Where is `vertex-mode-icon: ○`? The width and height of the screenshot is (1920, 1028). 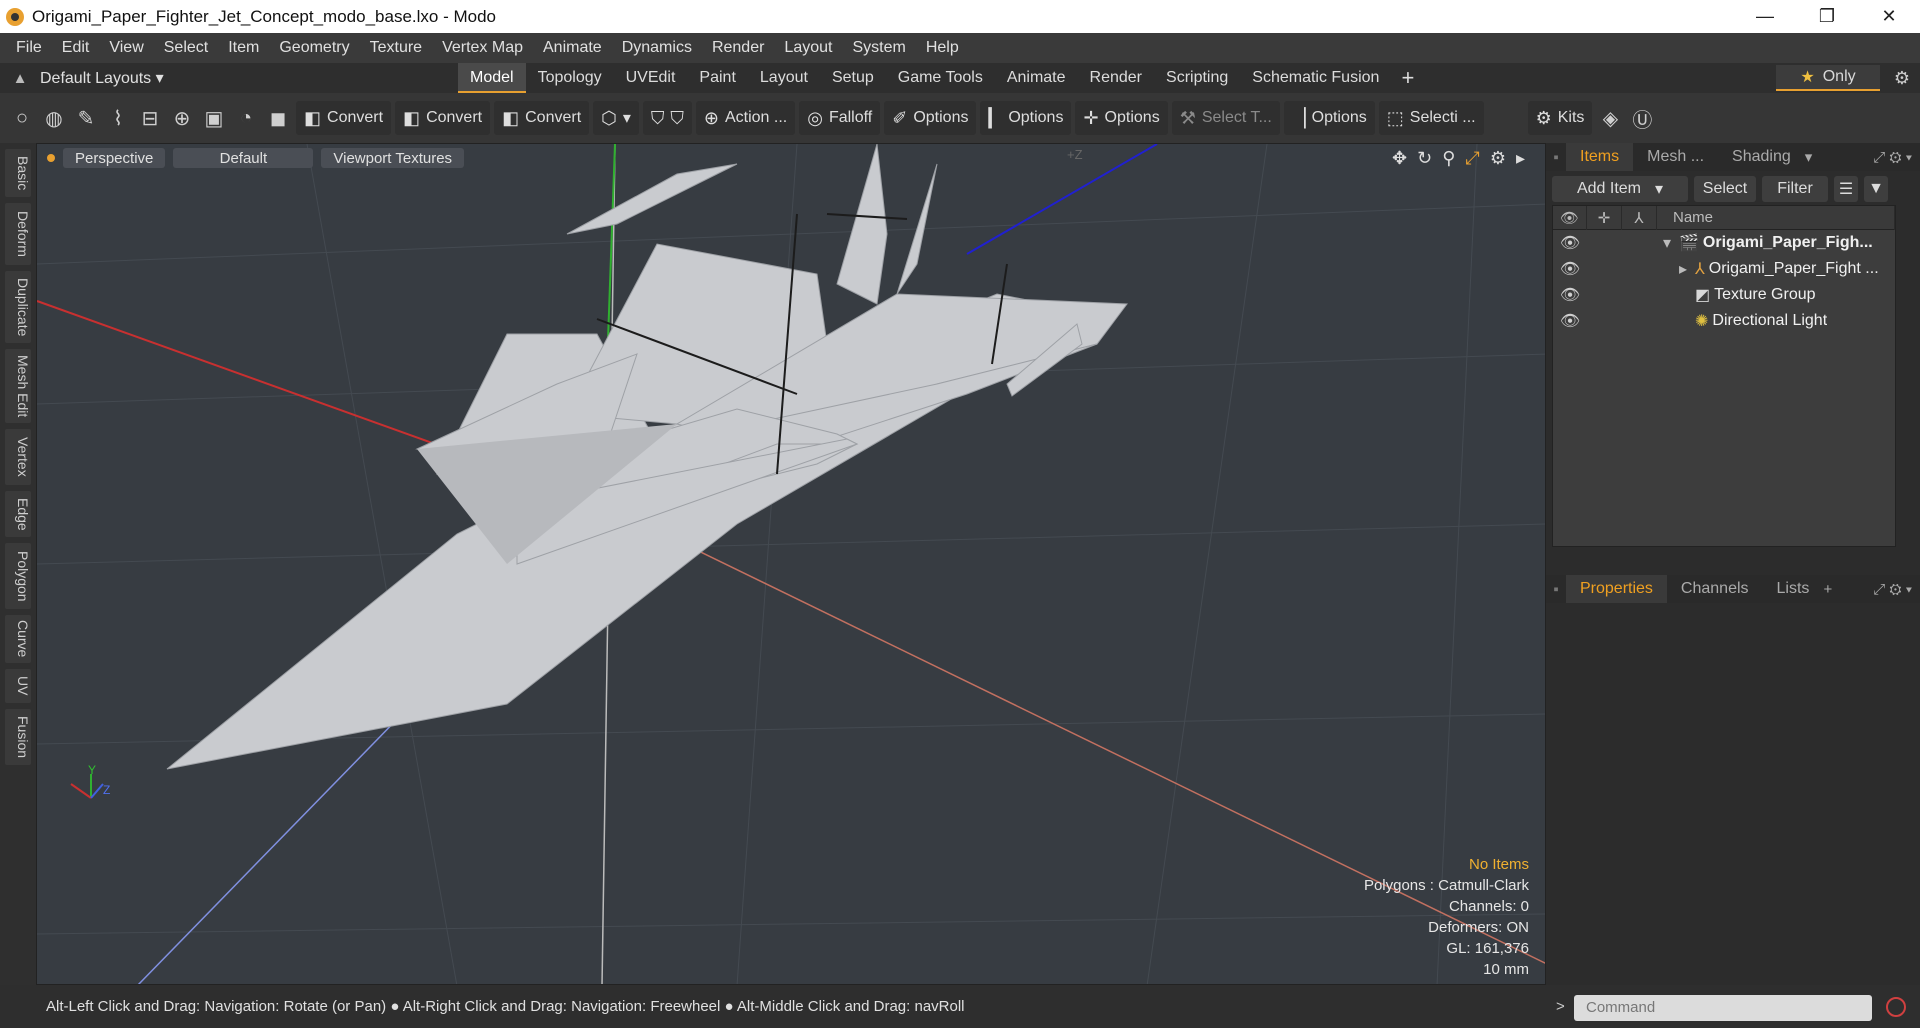 vertex-mode-icon: ○ is located at coordinates (22, 118).